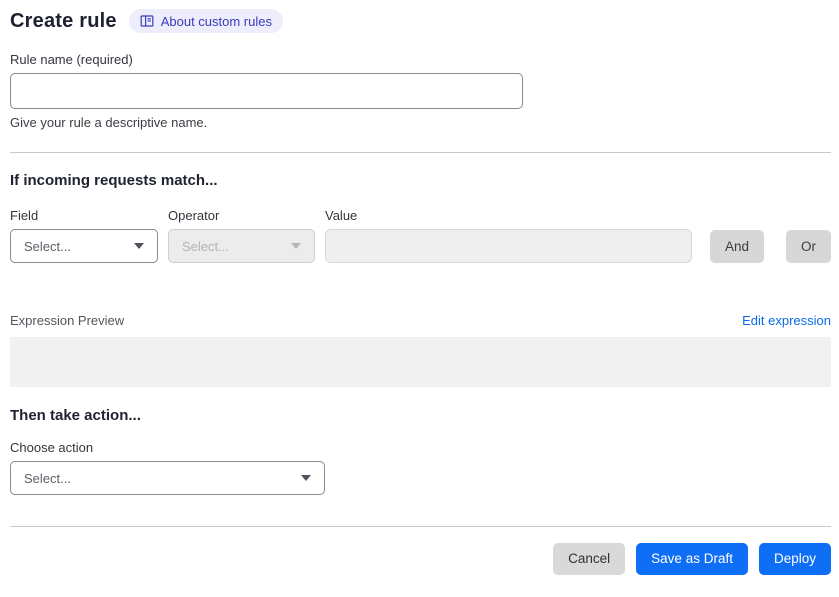 The width and height of the screenshot is (839, 597). What do you see at coordinates (341, 215) in the screenshot?
I see `value-label: Value` at bounding box center [341, 215].